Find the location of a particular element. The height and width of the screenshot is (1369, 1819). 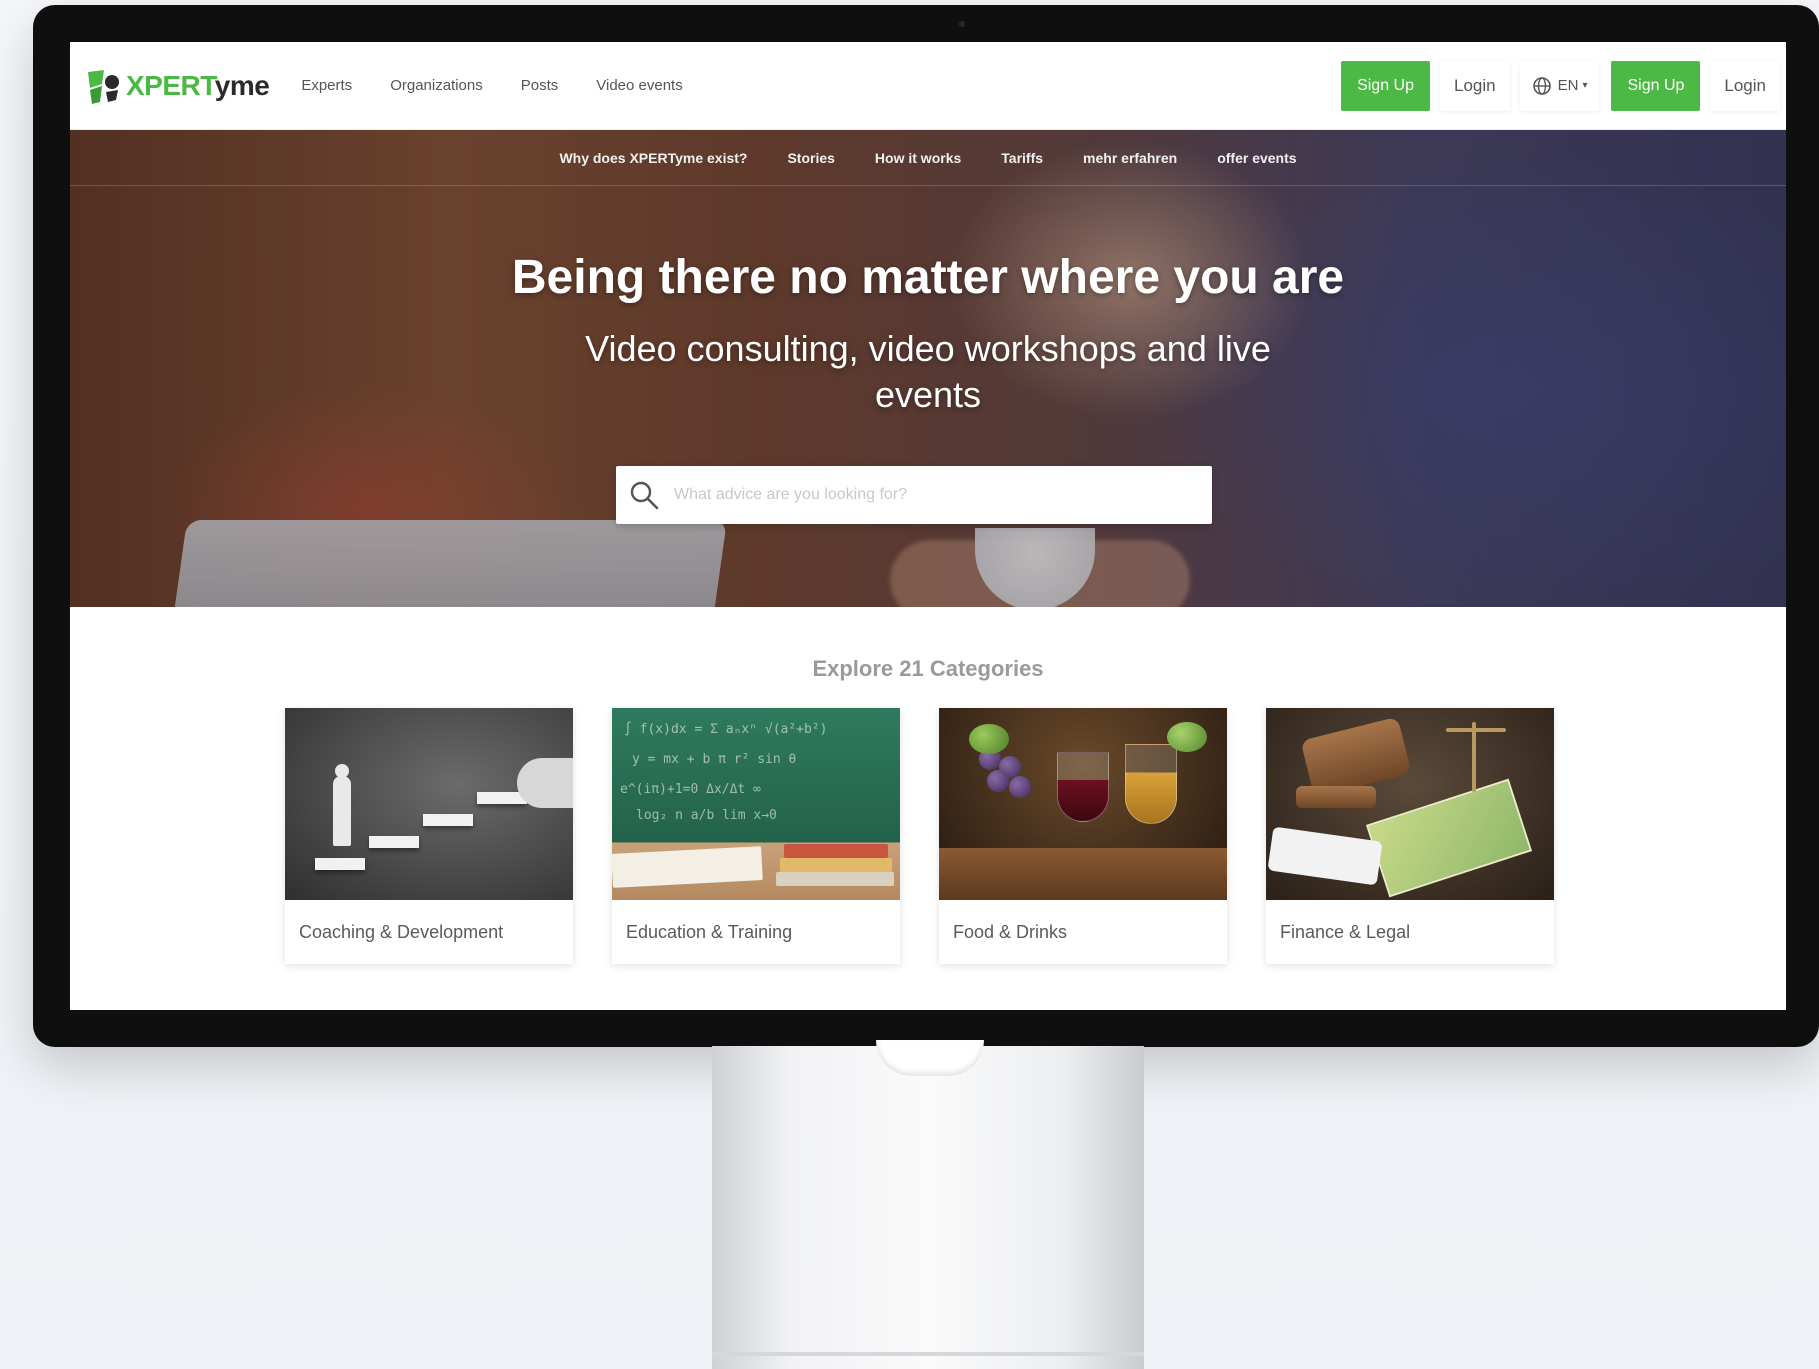

nav-link-posts: Posts is located at coordinates (540, 85).